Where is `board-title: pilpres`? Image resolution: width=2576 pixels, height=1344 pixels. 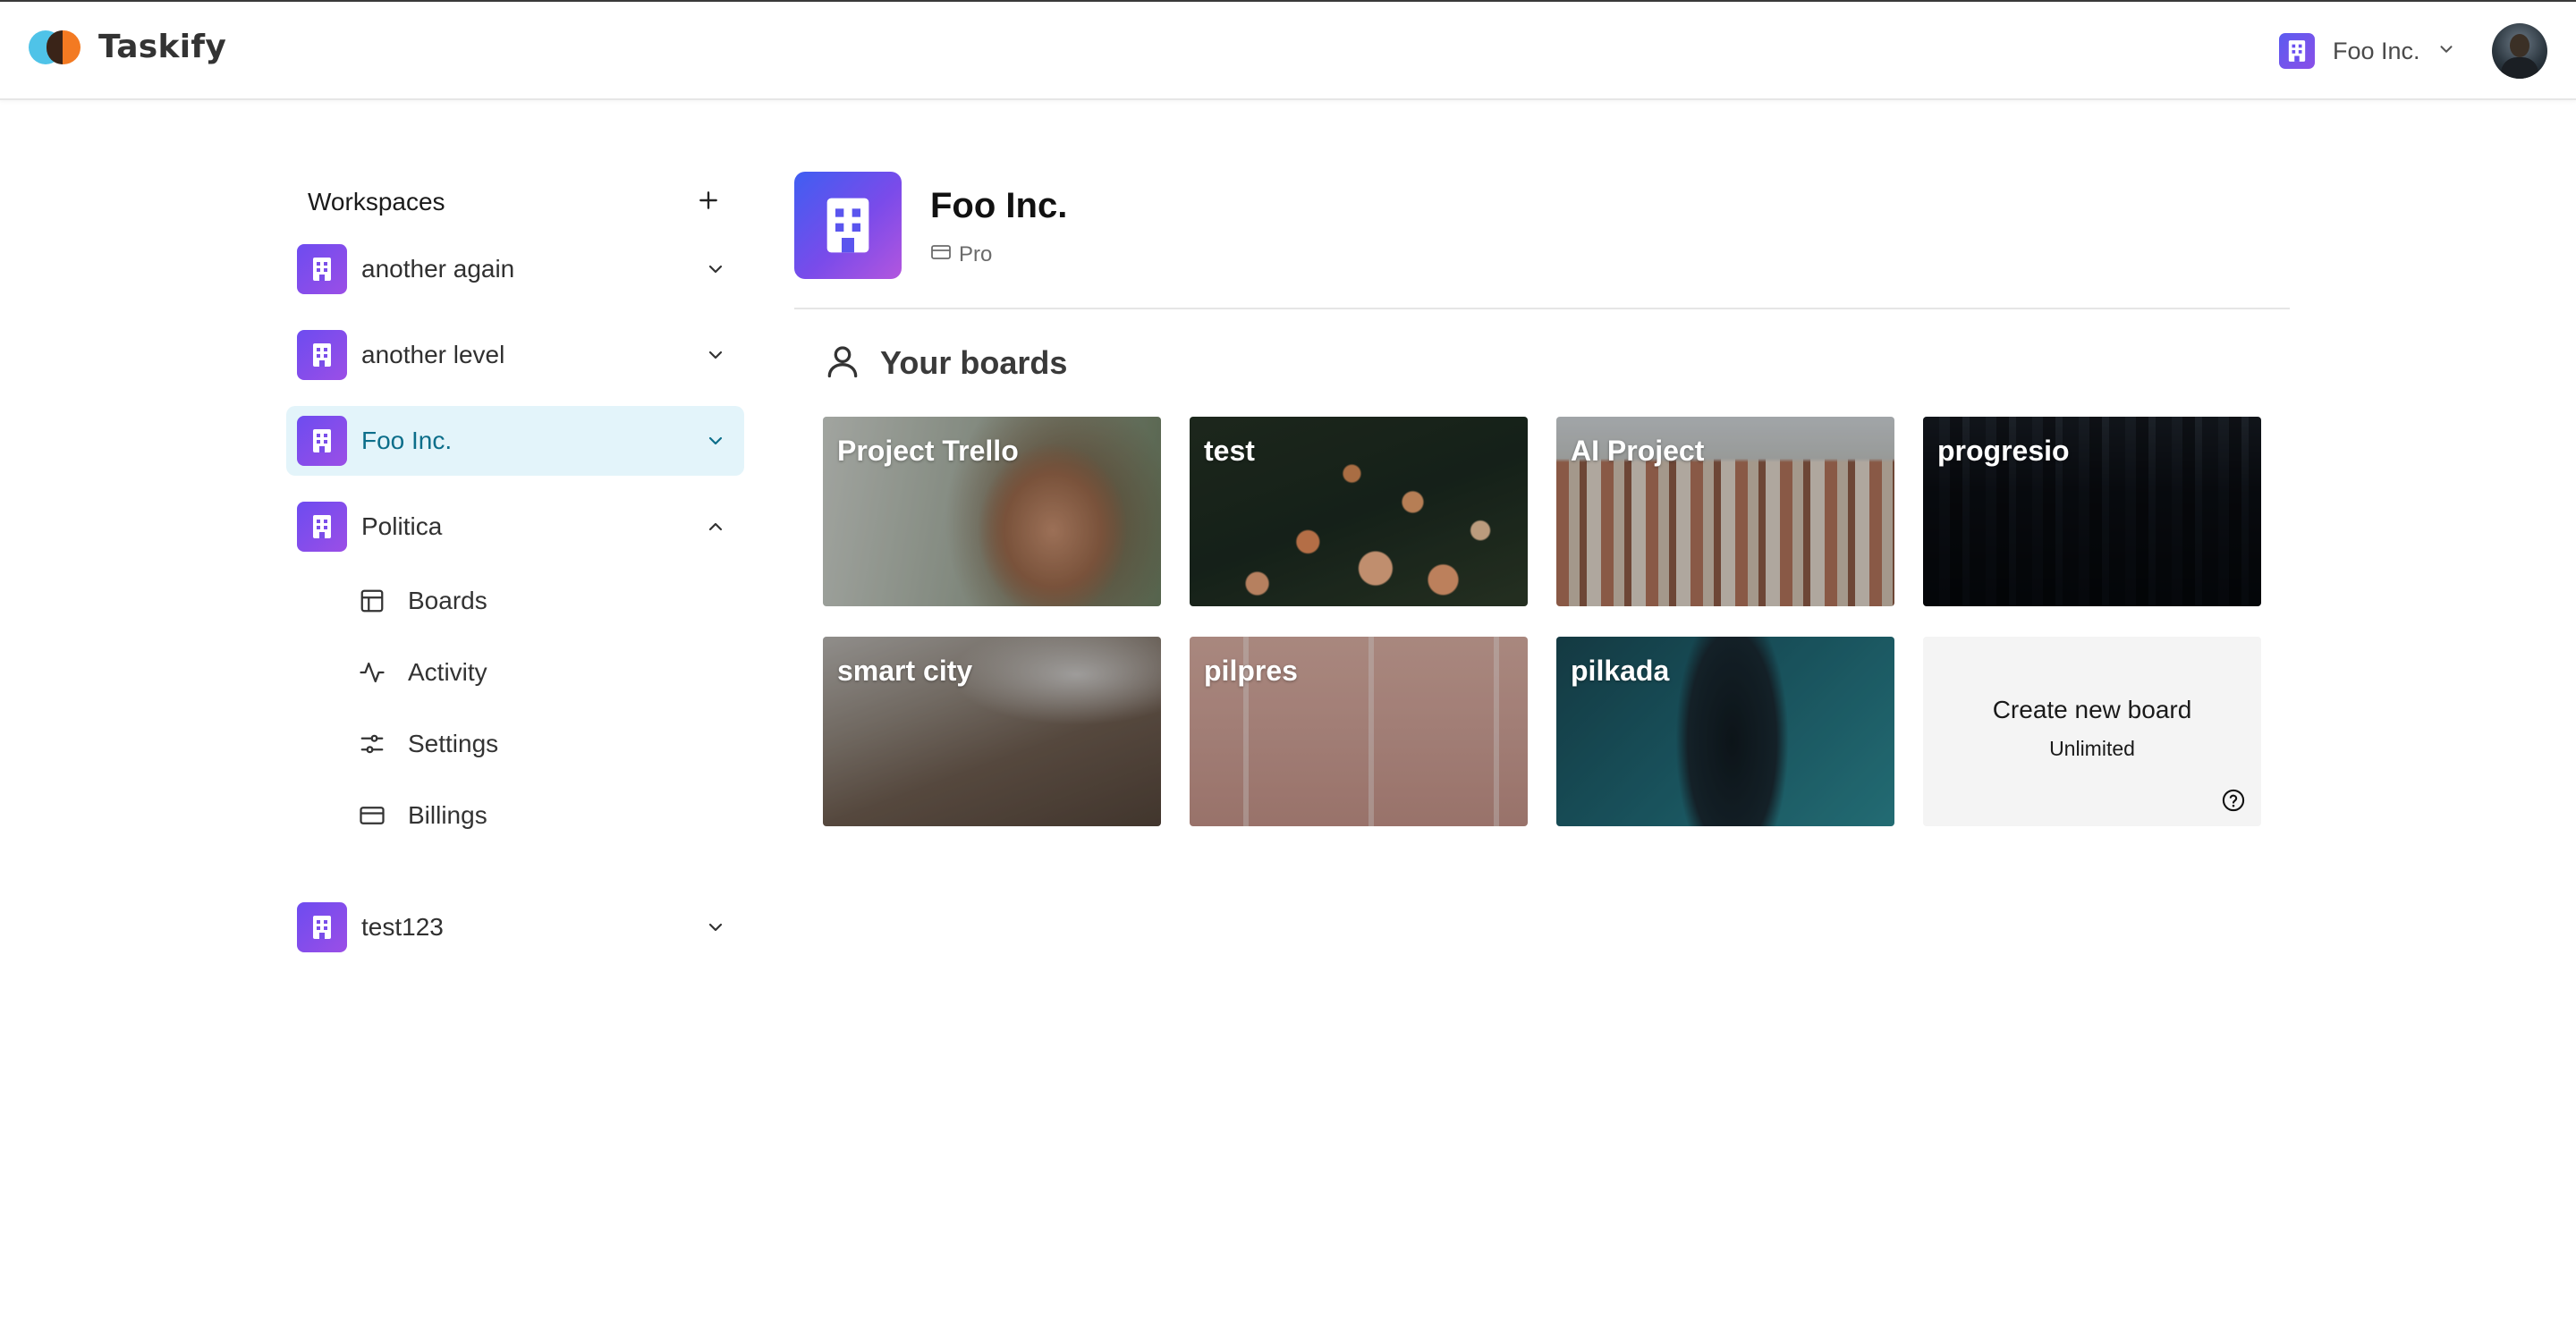
board-title: pilpres is located at coordinates (1251, 671).